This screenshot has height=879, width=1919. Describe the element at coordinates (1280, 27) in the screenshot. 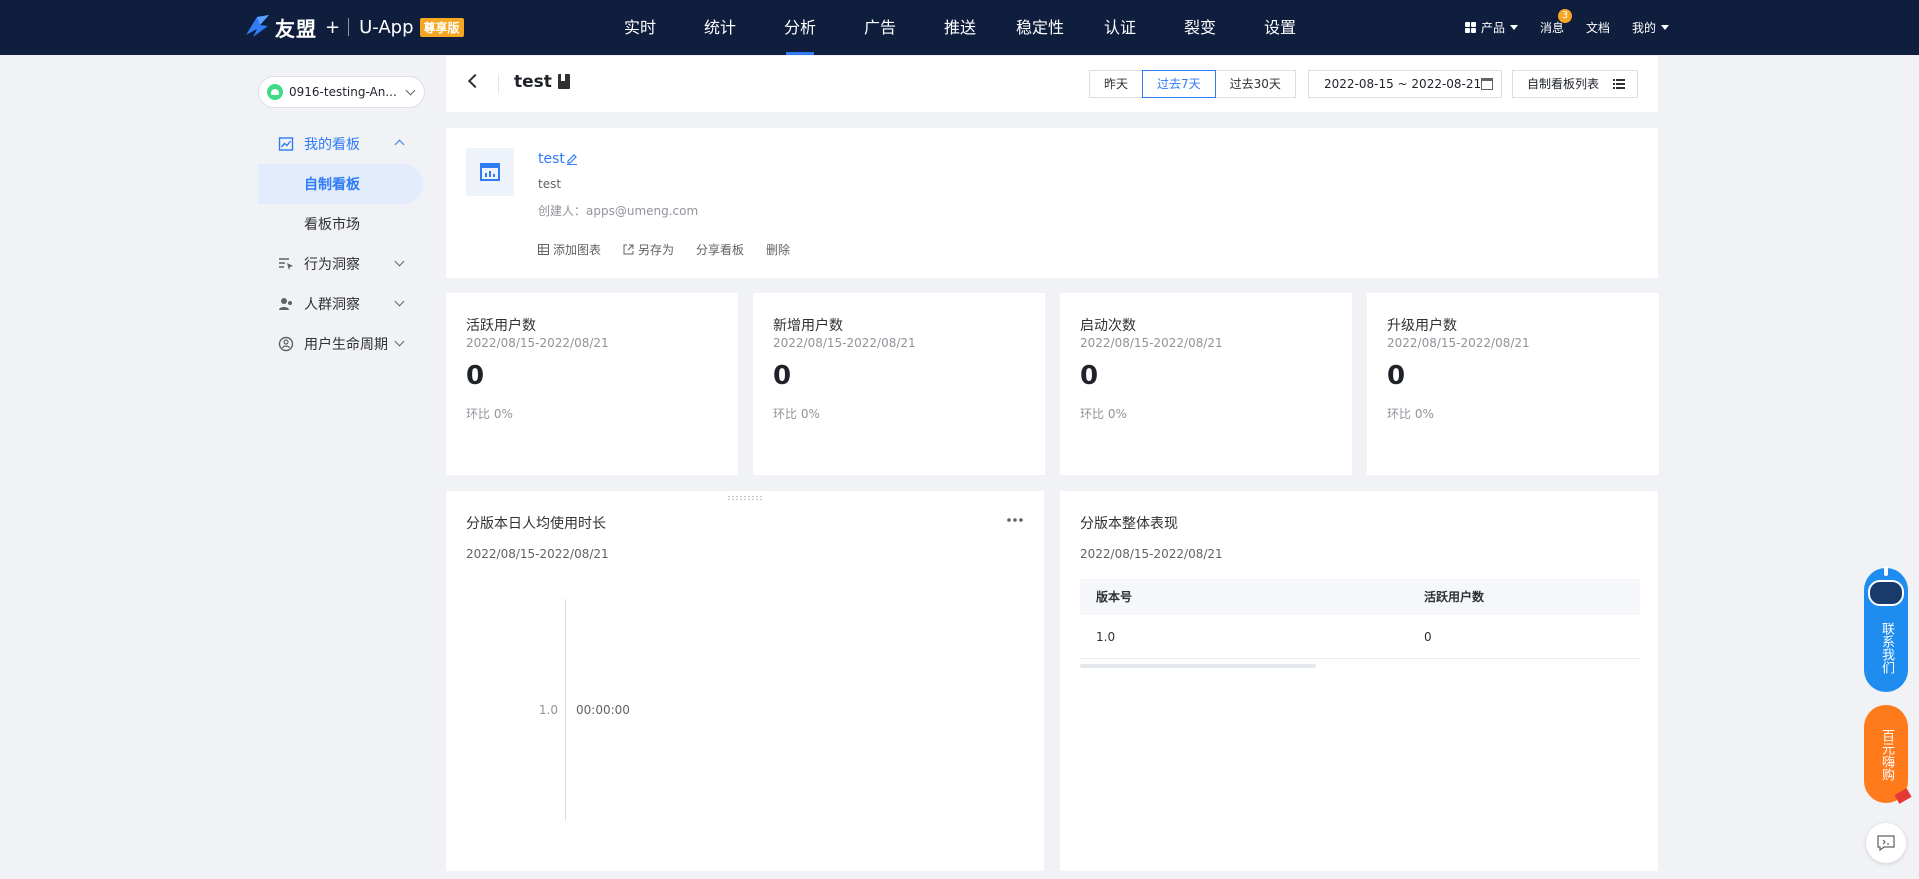

I see `nav-settings: 设置` at that location.